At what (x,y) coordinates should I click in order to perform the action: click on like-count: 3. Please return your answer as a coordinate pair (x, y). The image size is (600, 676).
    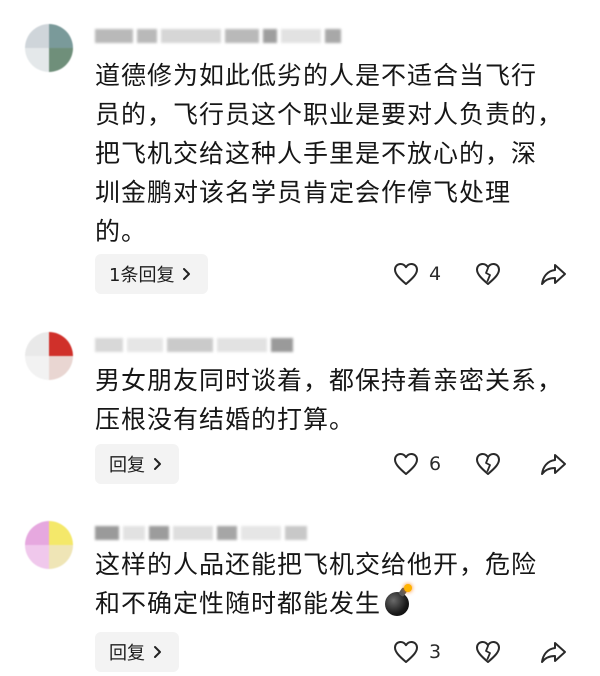
    Looking at the image, I should click on (435, 652).